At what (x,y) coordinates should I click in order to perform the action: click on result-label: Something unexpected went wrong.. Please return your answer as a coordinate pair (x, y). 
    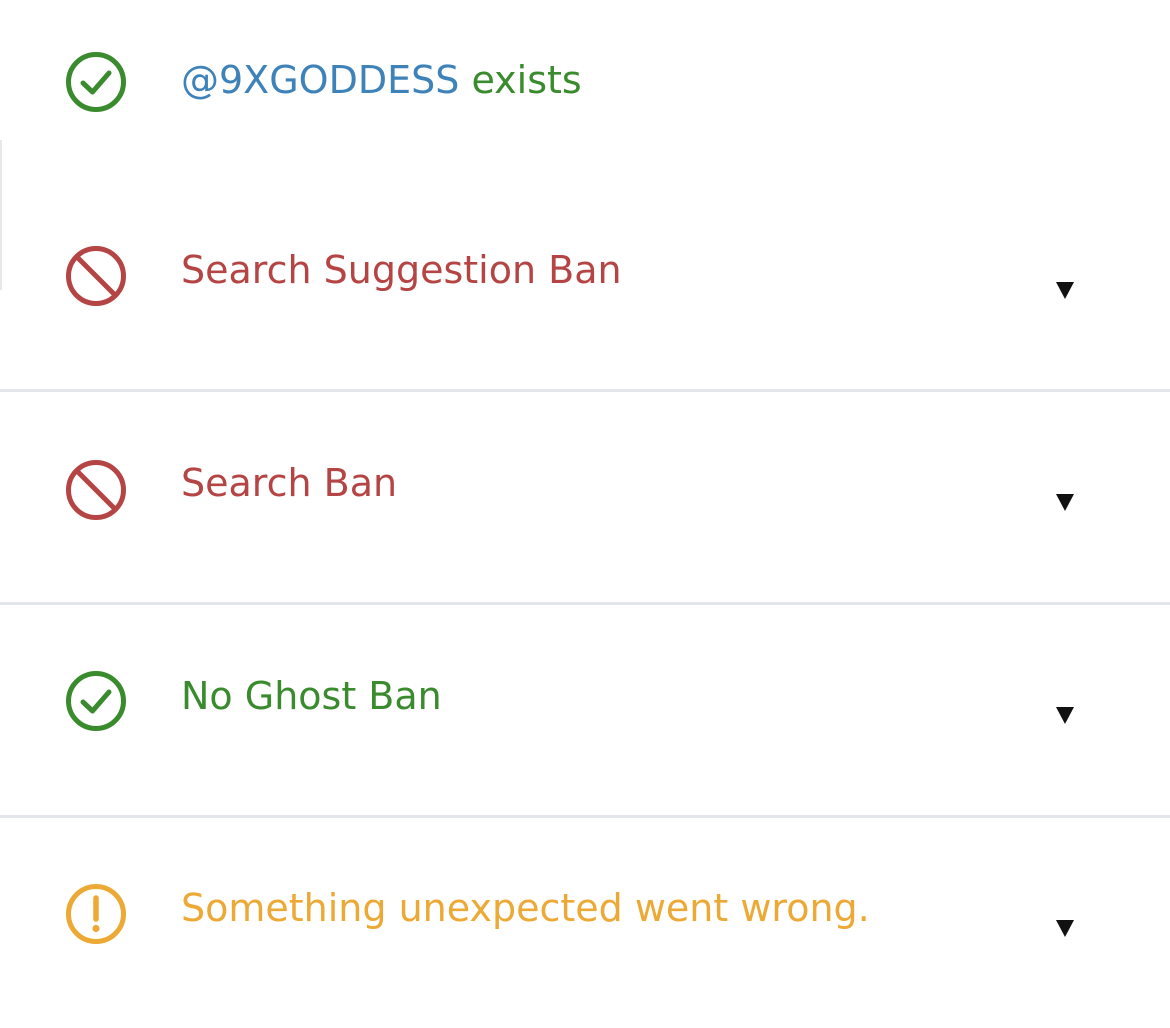
    Looking at the image, I should click on (525, 908).